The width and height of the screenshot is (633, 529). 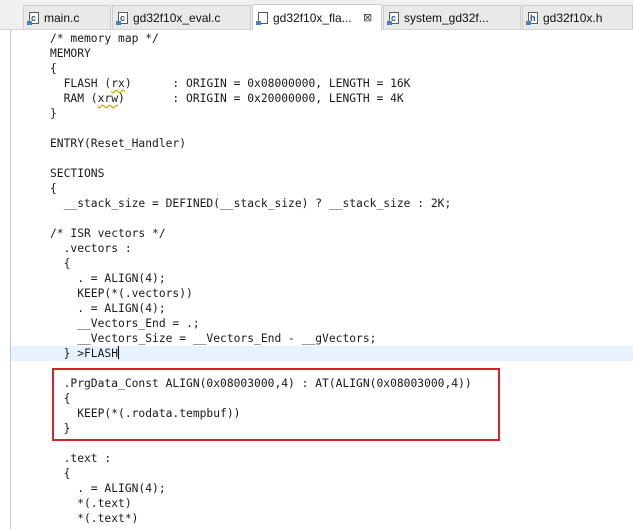 I want to click on tab-main-c: c main.c, so click(x=67, y=17).